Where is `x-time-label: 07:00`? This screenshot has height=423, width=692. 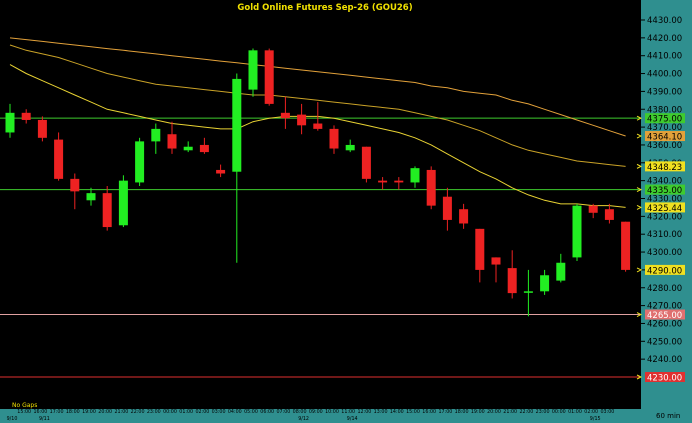 x-time-label: 07:00 is located at coordinates (283, 412).